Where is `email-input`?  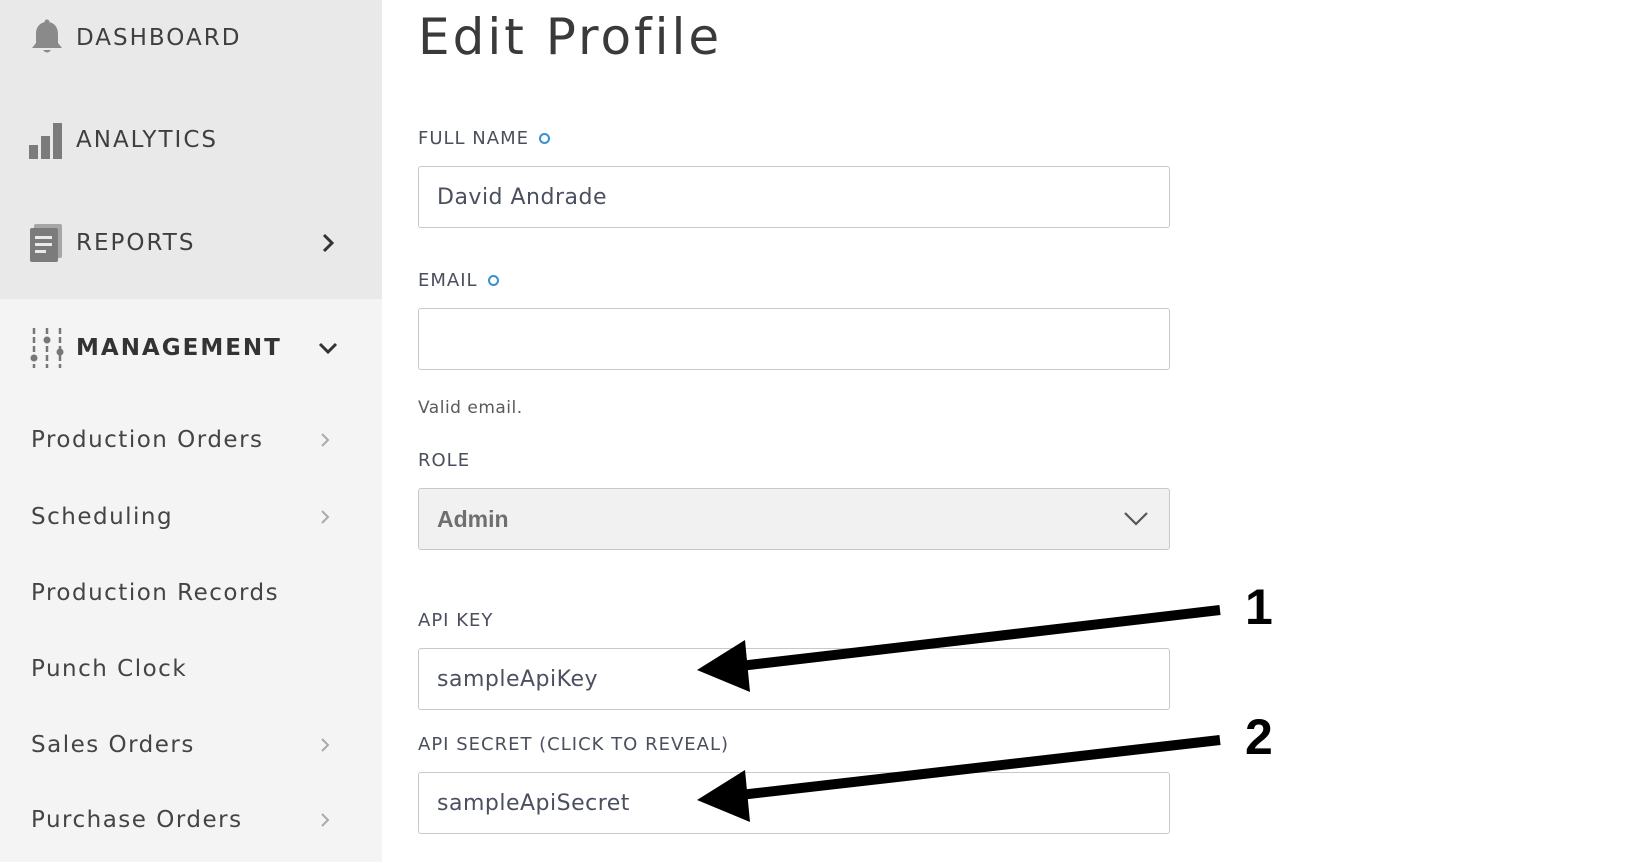
email-input is located at coordinates (803, 339).